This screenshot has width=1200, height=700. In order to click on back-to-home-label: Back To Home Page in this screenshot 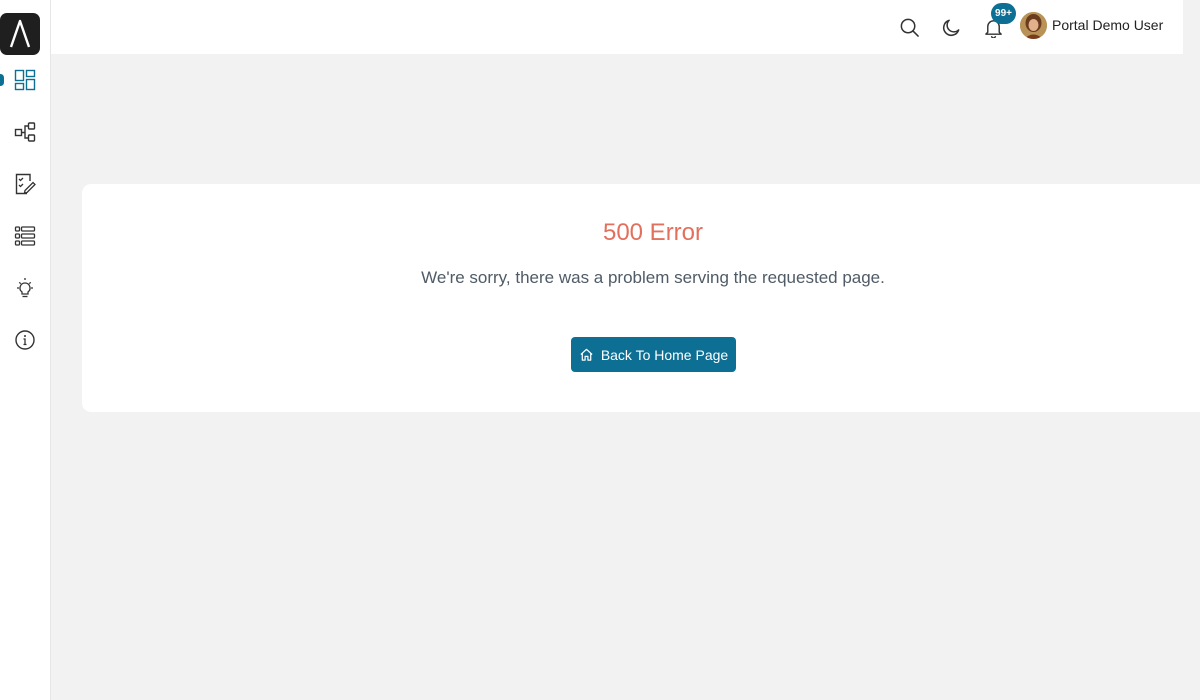, I will do `click(664, 354)`.